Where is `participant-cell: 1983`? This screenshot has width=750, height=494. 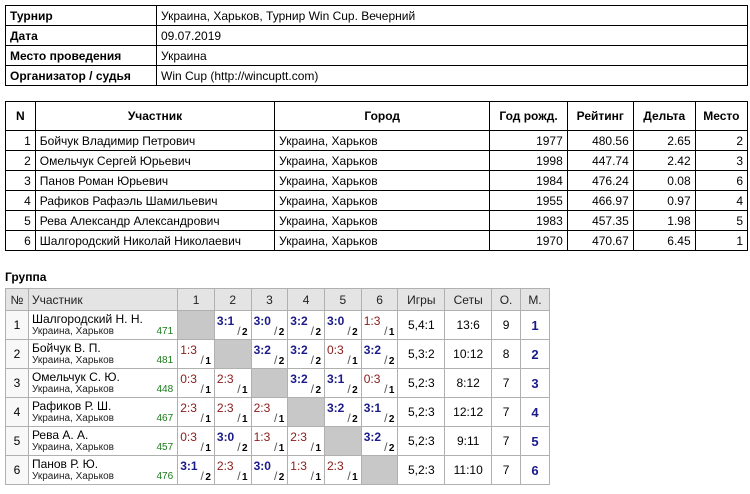 participant-cell: 1983 is located at coordinates (528, 220).